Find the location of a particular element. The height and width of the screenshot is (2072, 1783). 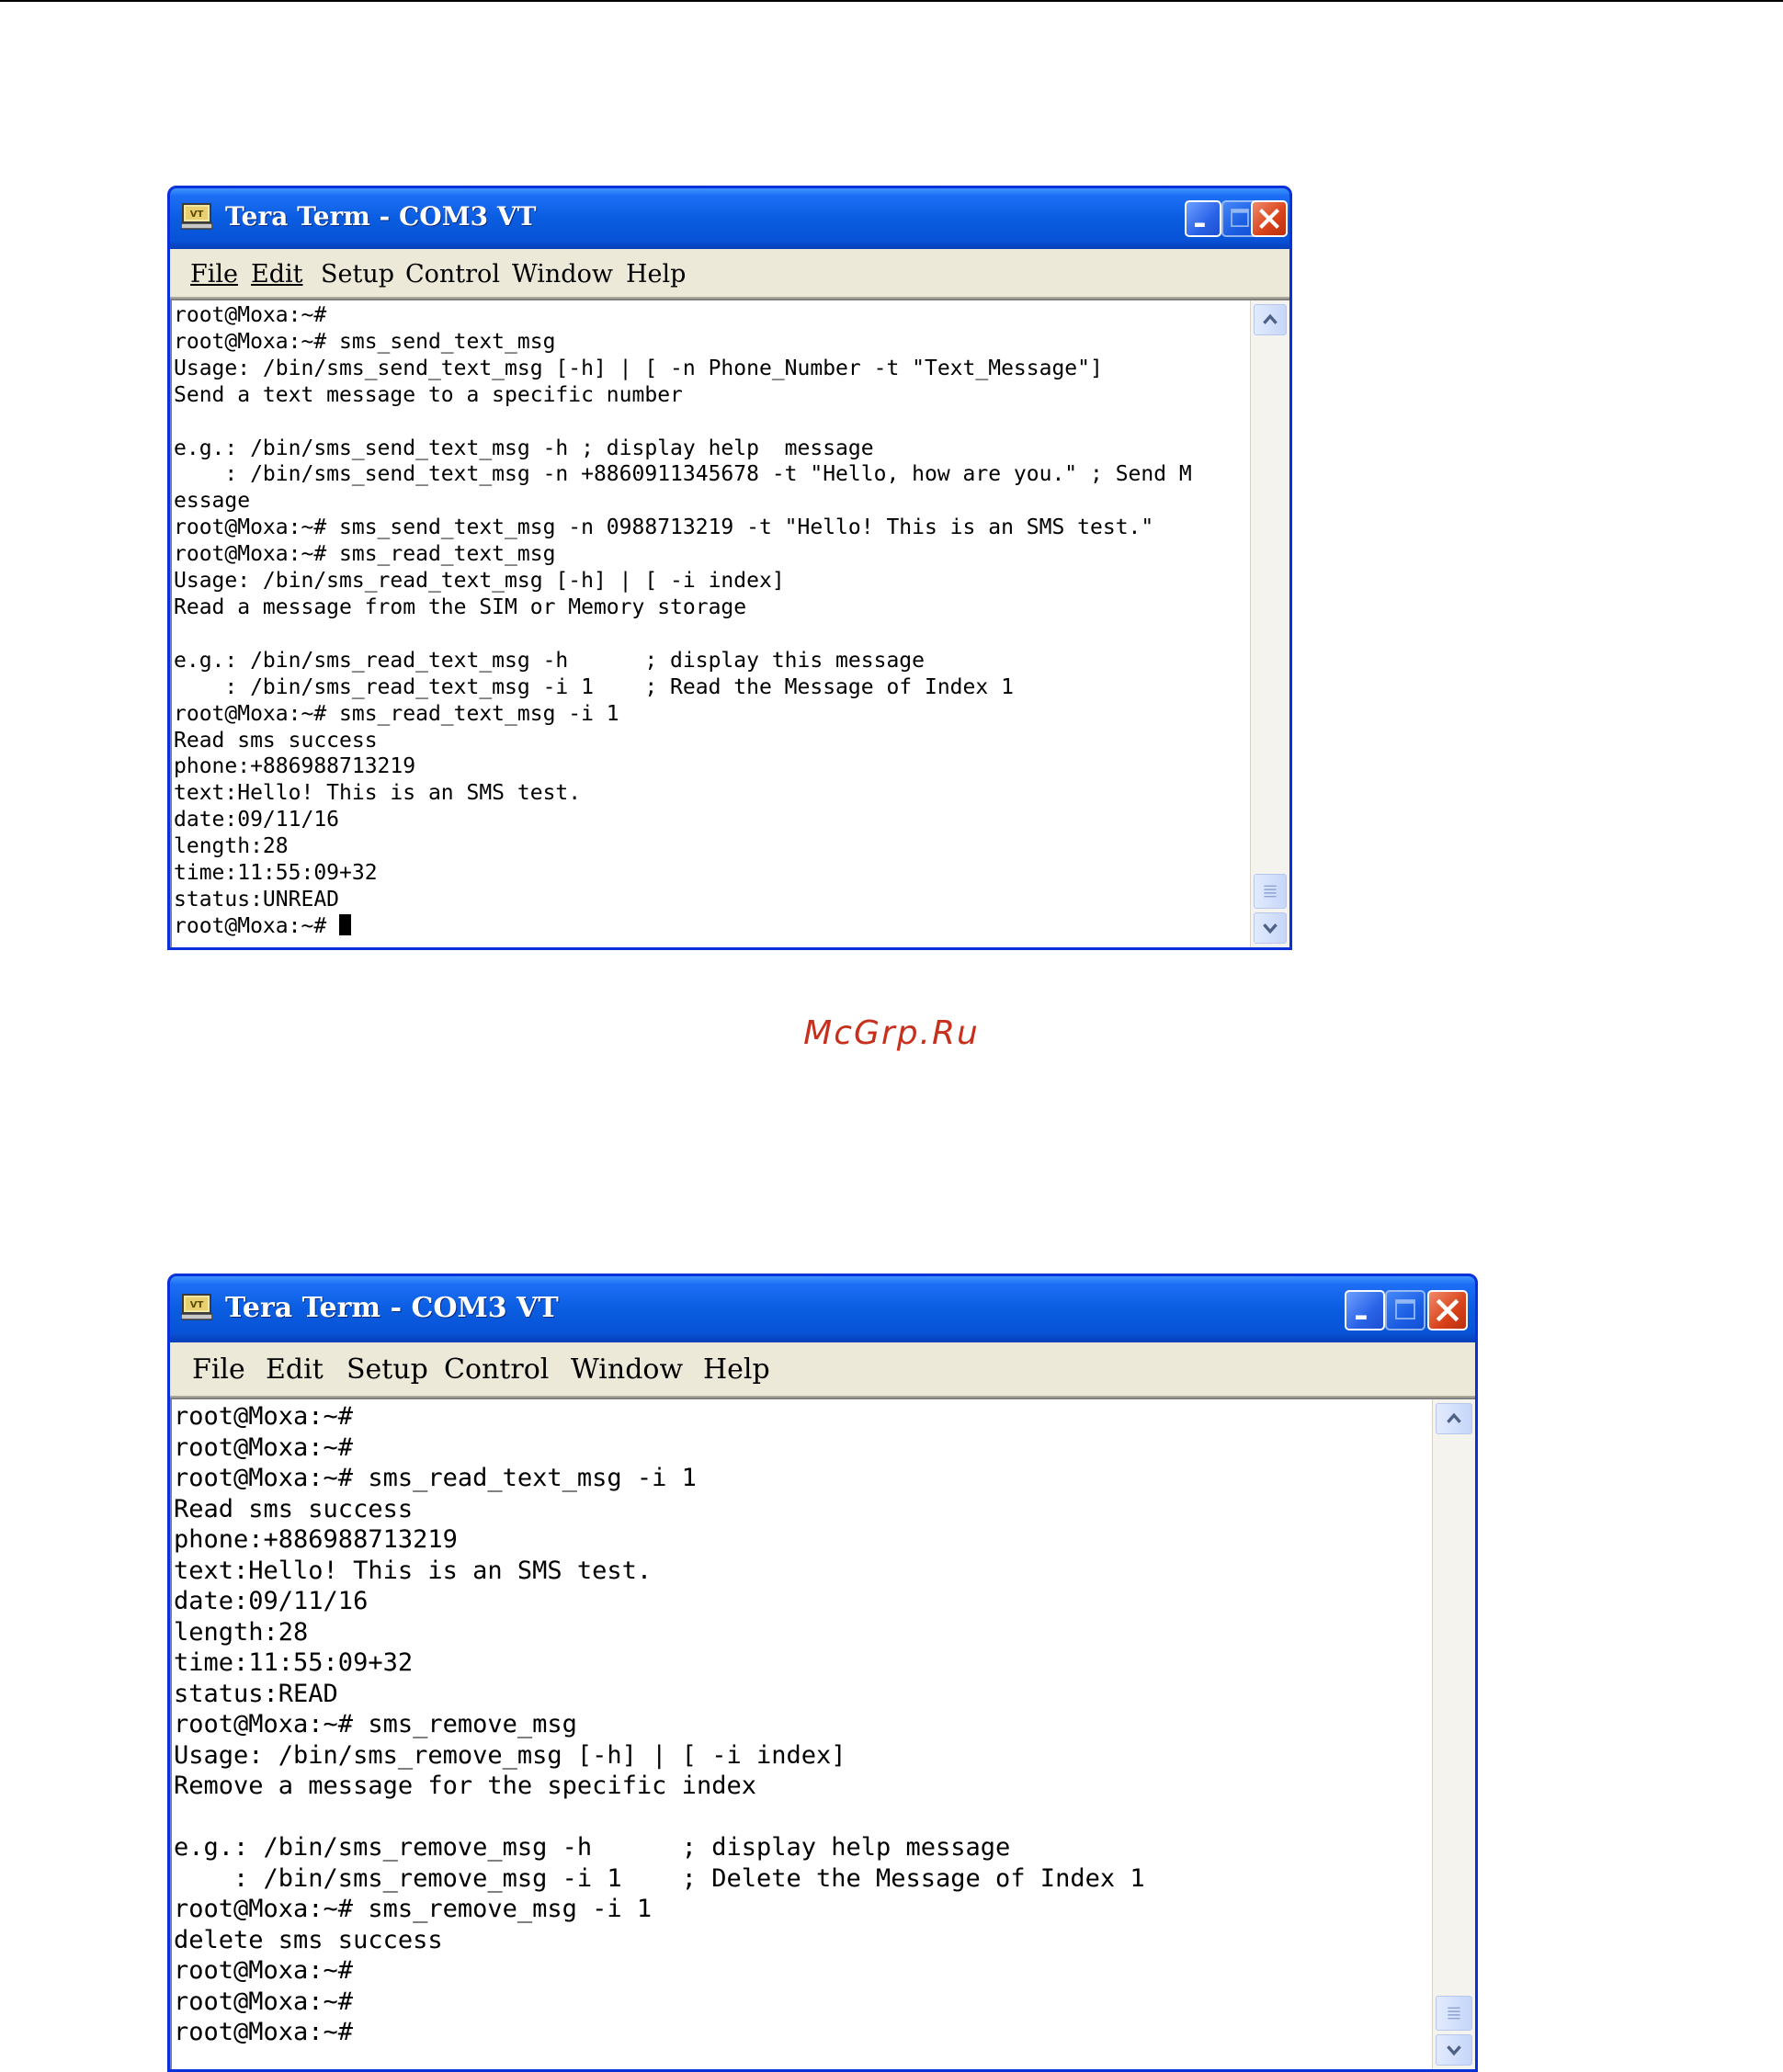

watermark-text: McGrp.Ru is located at coordinates (891, 1033).